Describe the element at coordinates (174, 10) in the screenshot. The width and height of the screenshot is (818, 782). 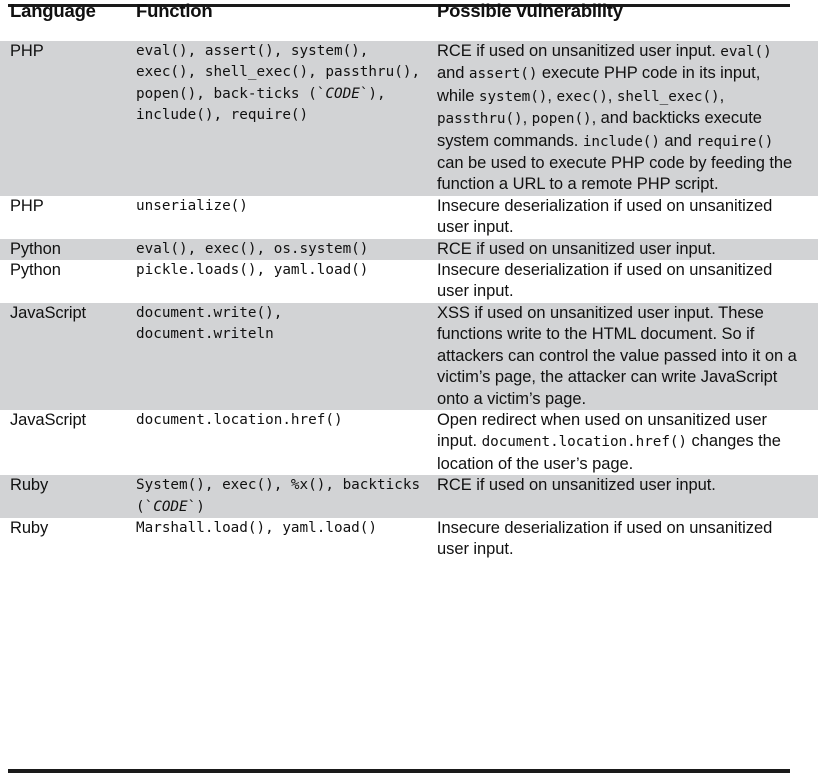
I see `column-header-function: Function` at that location.